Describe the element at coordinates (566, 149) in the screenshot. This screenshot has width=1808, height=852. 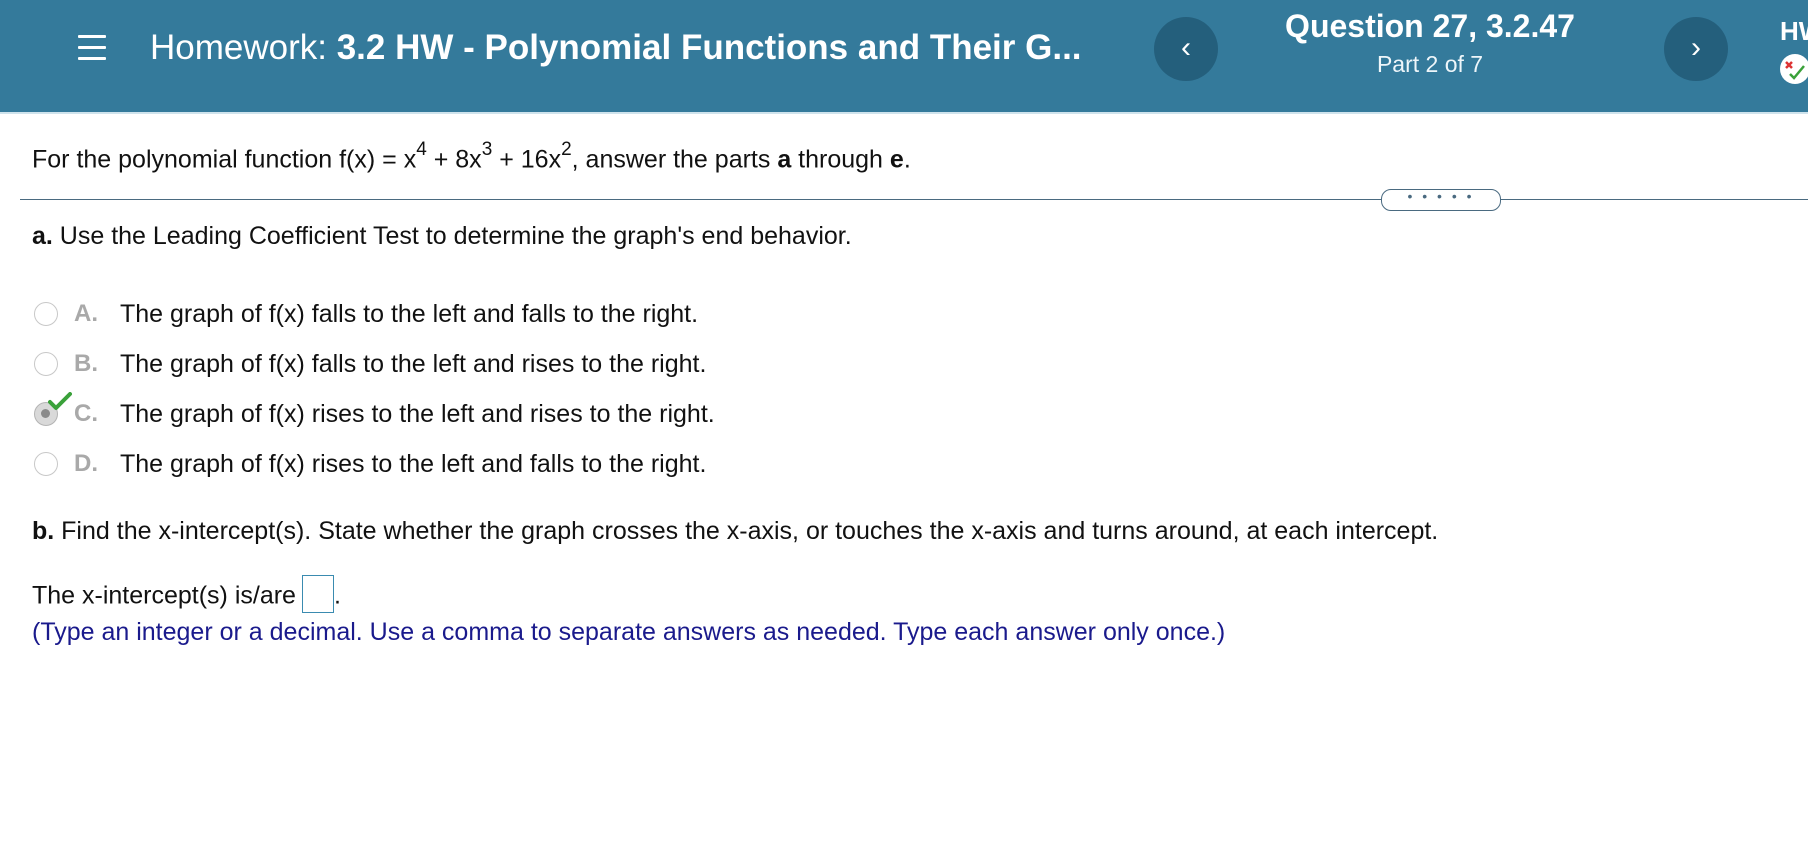
I see `exponent: 2` at that location.